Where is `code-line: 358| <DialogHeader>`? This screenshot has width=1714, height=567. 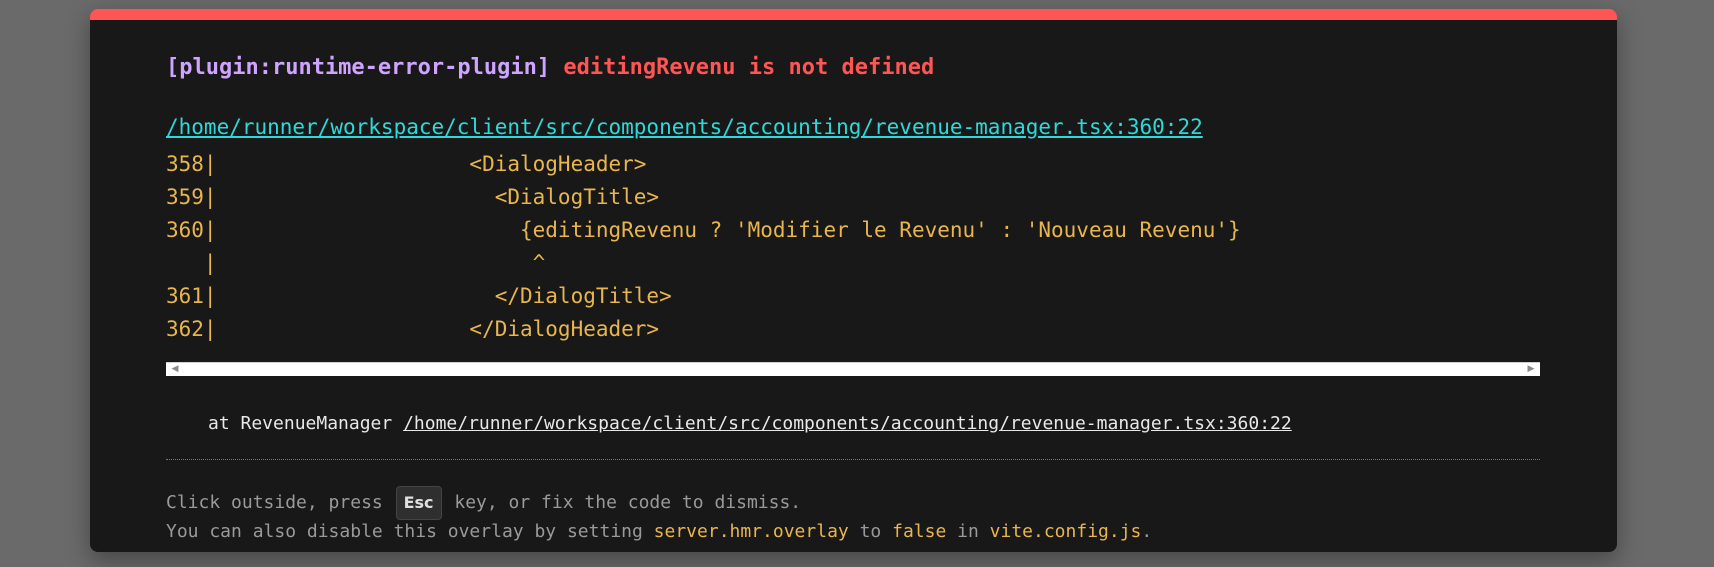
code-line: 358| <DialogHeader> is located at coordinates (406, 164).